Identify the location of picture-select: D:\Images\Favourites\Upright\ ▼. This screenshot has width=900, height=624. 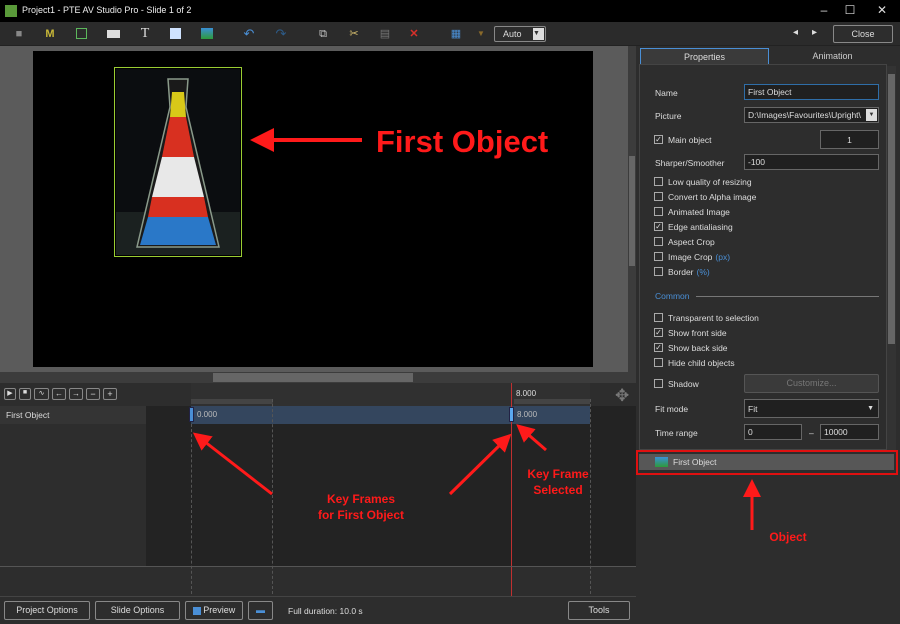
(811, 115).